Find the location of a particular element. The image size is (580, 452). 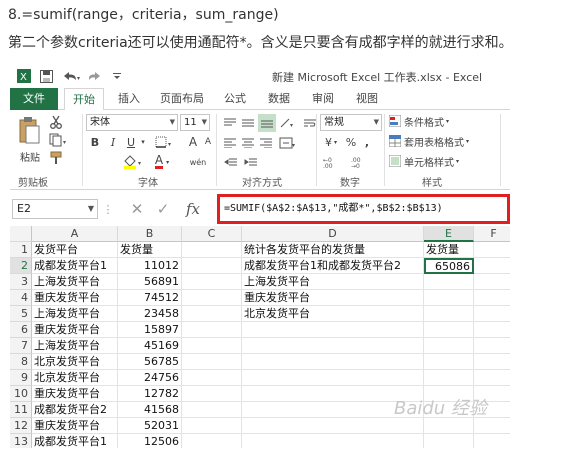

number-format-select: 常规 ▼ is located at coordinates (351, 122).